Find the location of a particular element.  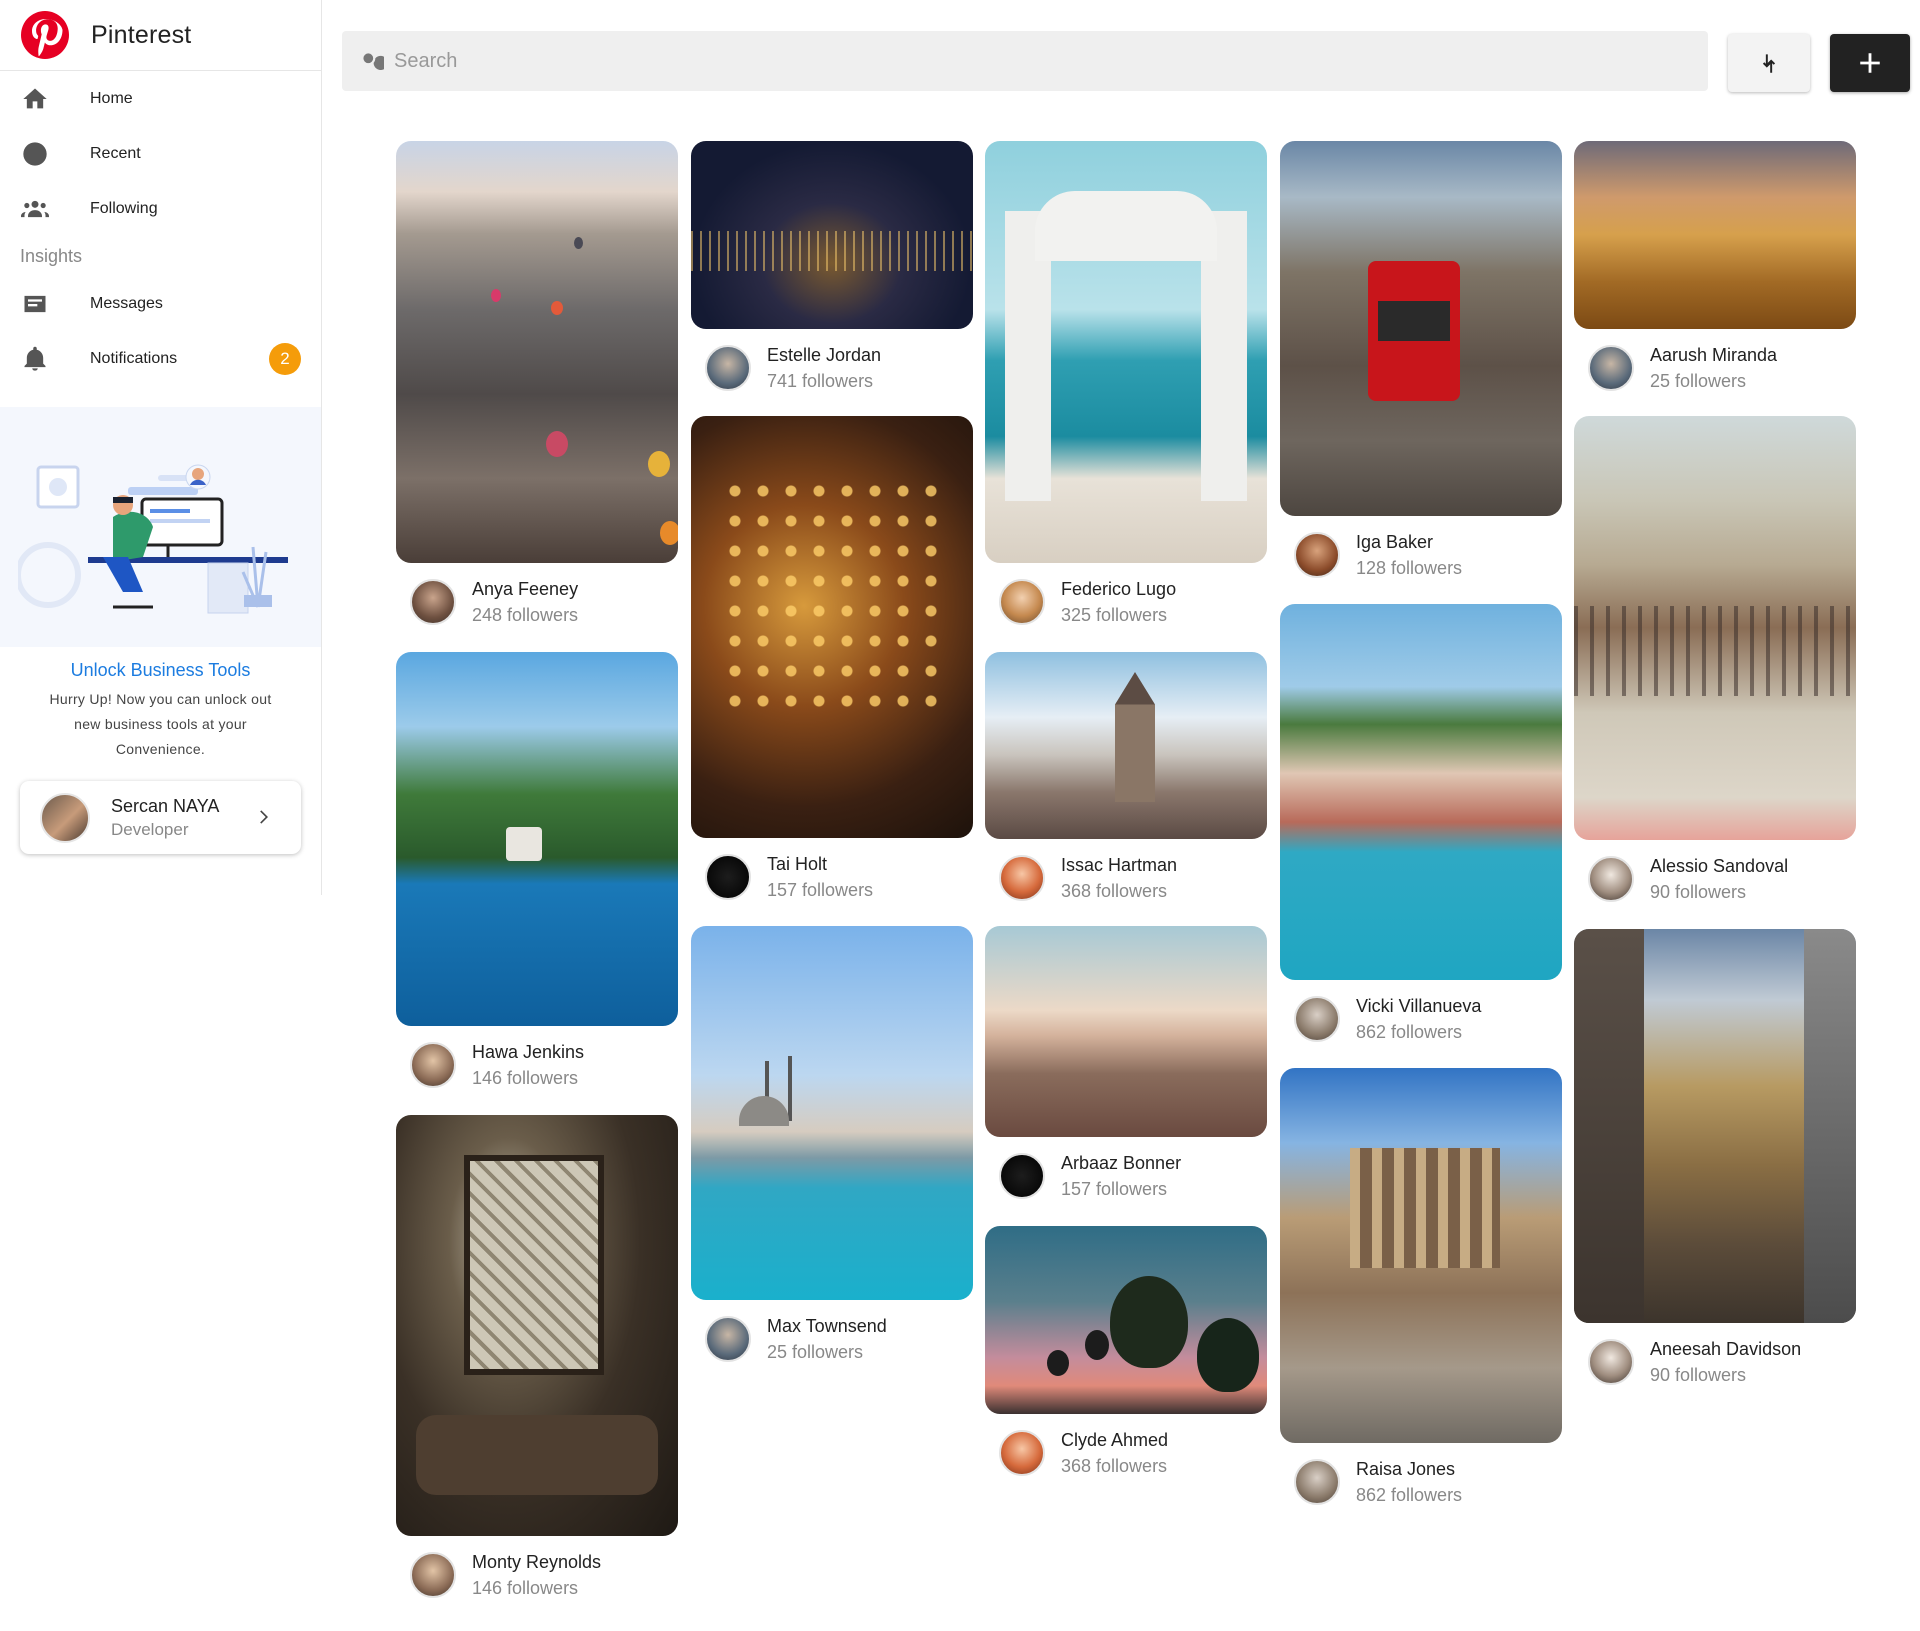

author-name: Vicki Villanueva is located at coordinates (1419, 1005).